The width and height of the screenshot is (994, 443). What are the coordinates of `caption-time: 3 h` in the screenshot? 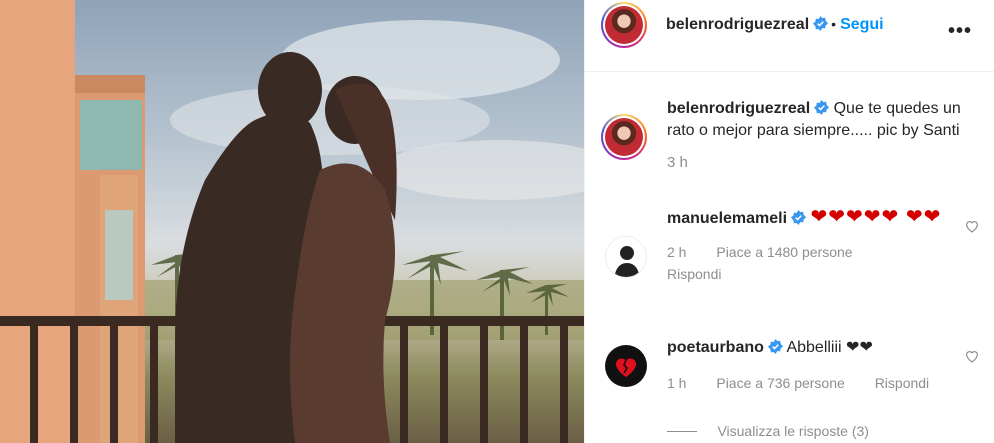 It's located at (677, 162).